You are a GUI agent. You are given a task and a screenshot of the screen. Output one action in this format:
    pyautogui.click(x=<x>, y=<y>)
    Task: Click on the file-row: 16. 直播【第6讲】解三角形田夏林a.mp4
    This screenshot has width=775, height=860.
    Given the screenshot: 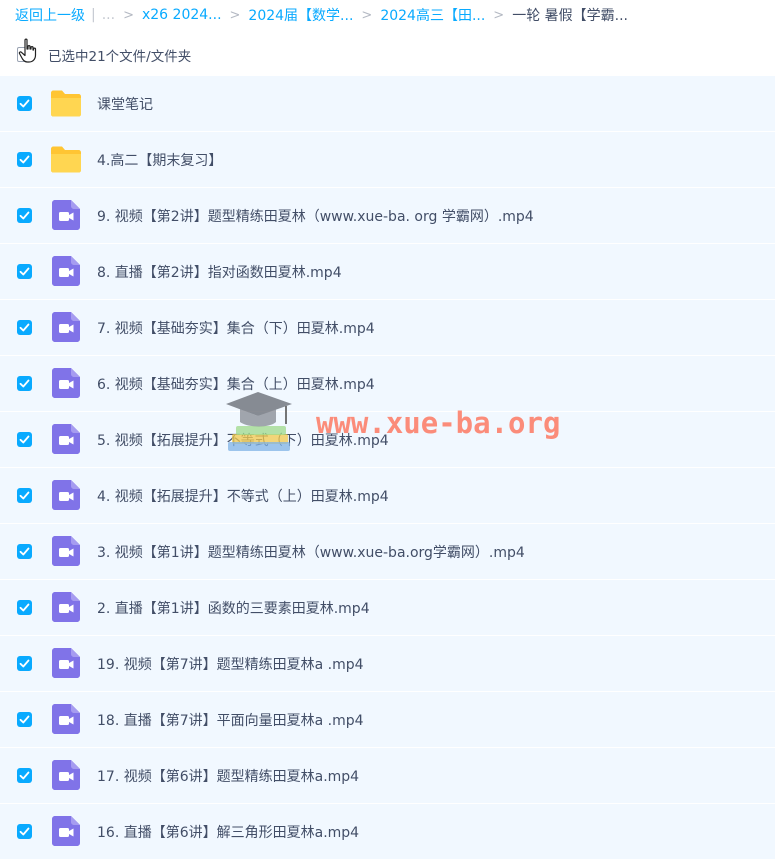 What is the action you would take?
    pyautogui.click(x=387, y=832)
    